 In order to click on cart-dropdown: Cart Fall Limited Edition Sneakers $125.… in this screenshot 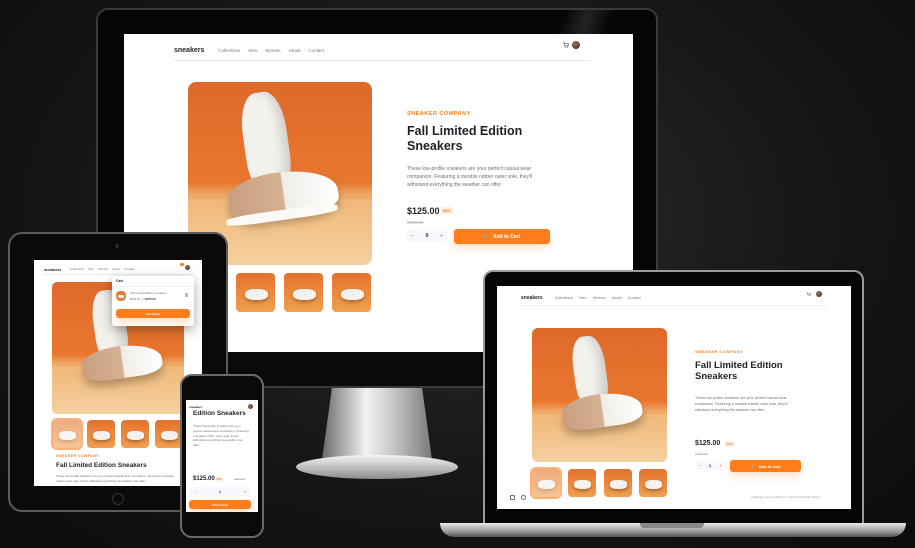, I will do `click(153, 301)`.